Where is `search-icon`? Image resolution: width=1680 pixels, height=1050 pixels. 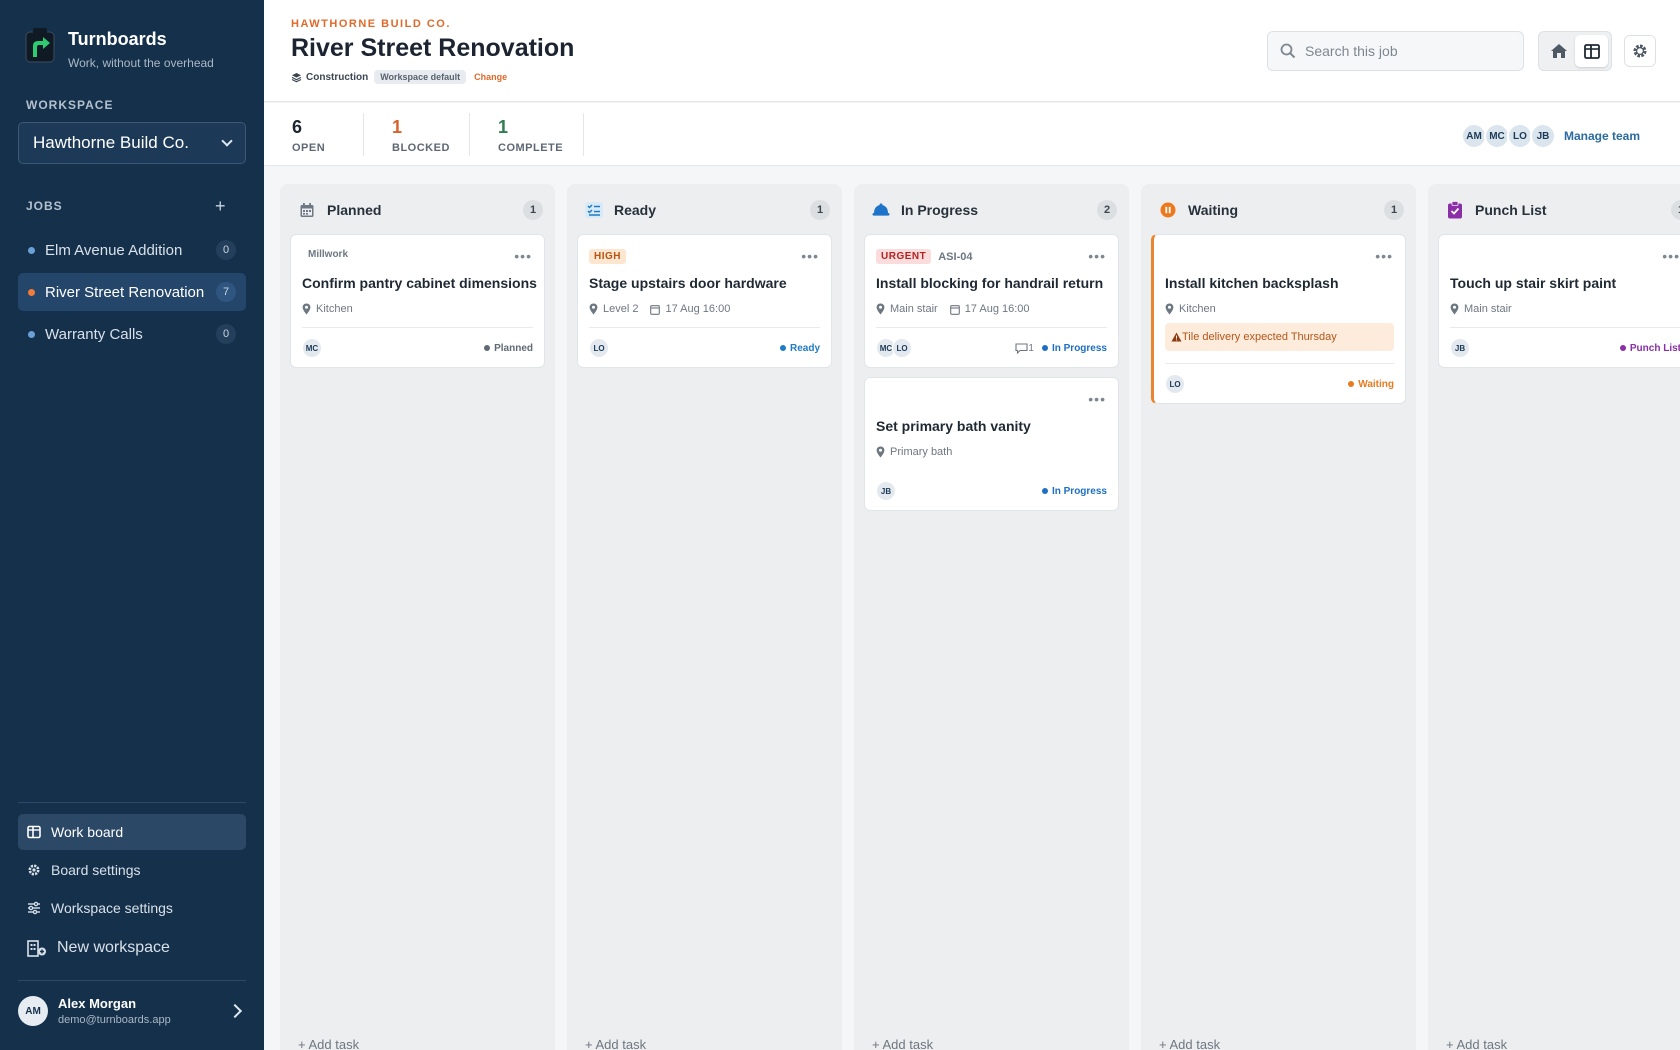
search-icon is located at coordinates (1288, 51).